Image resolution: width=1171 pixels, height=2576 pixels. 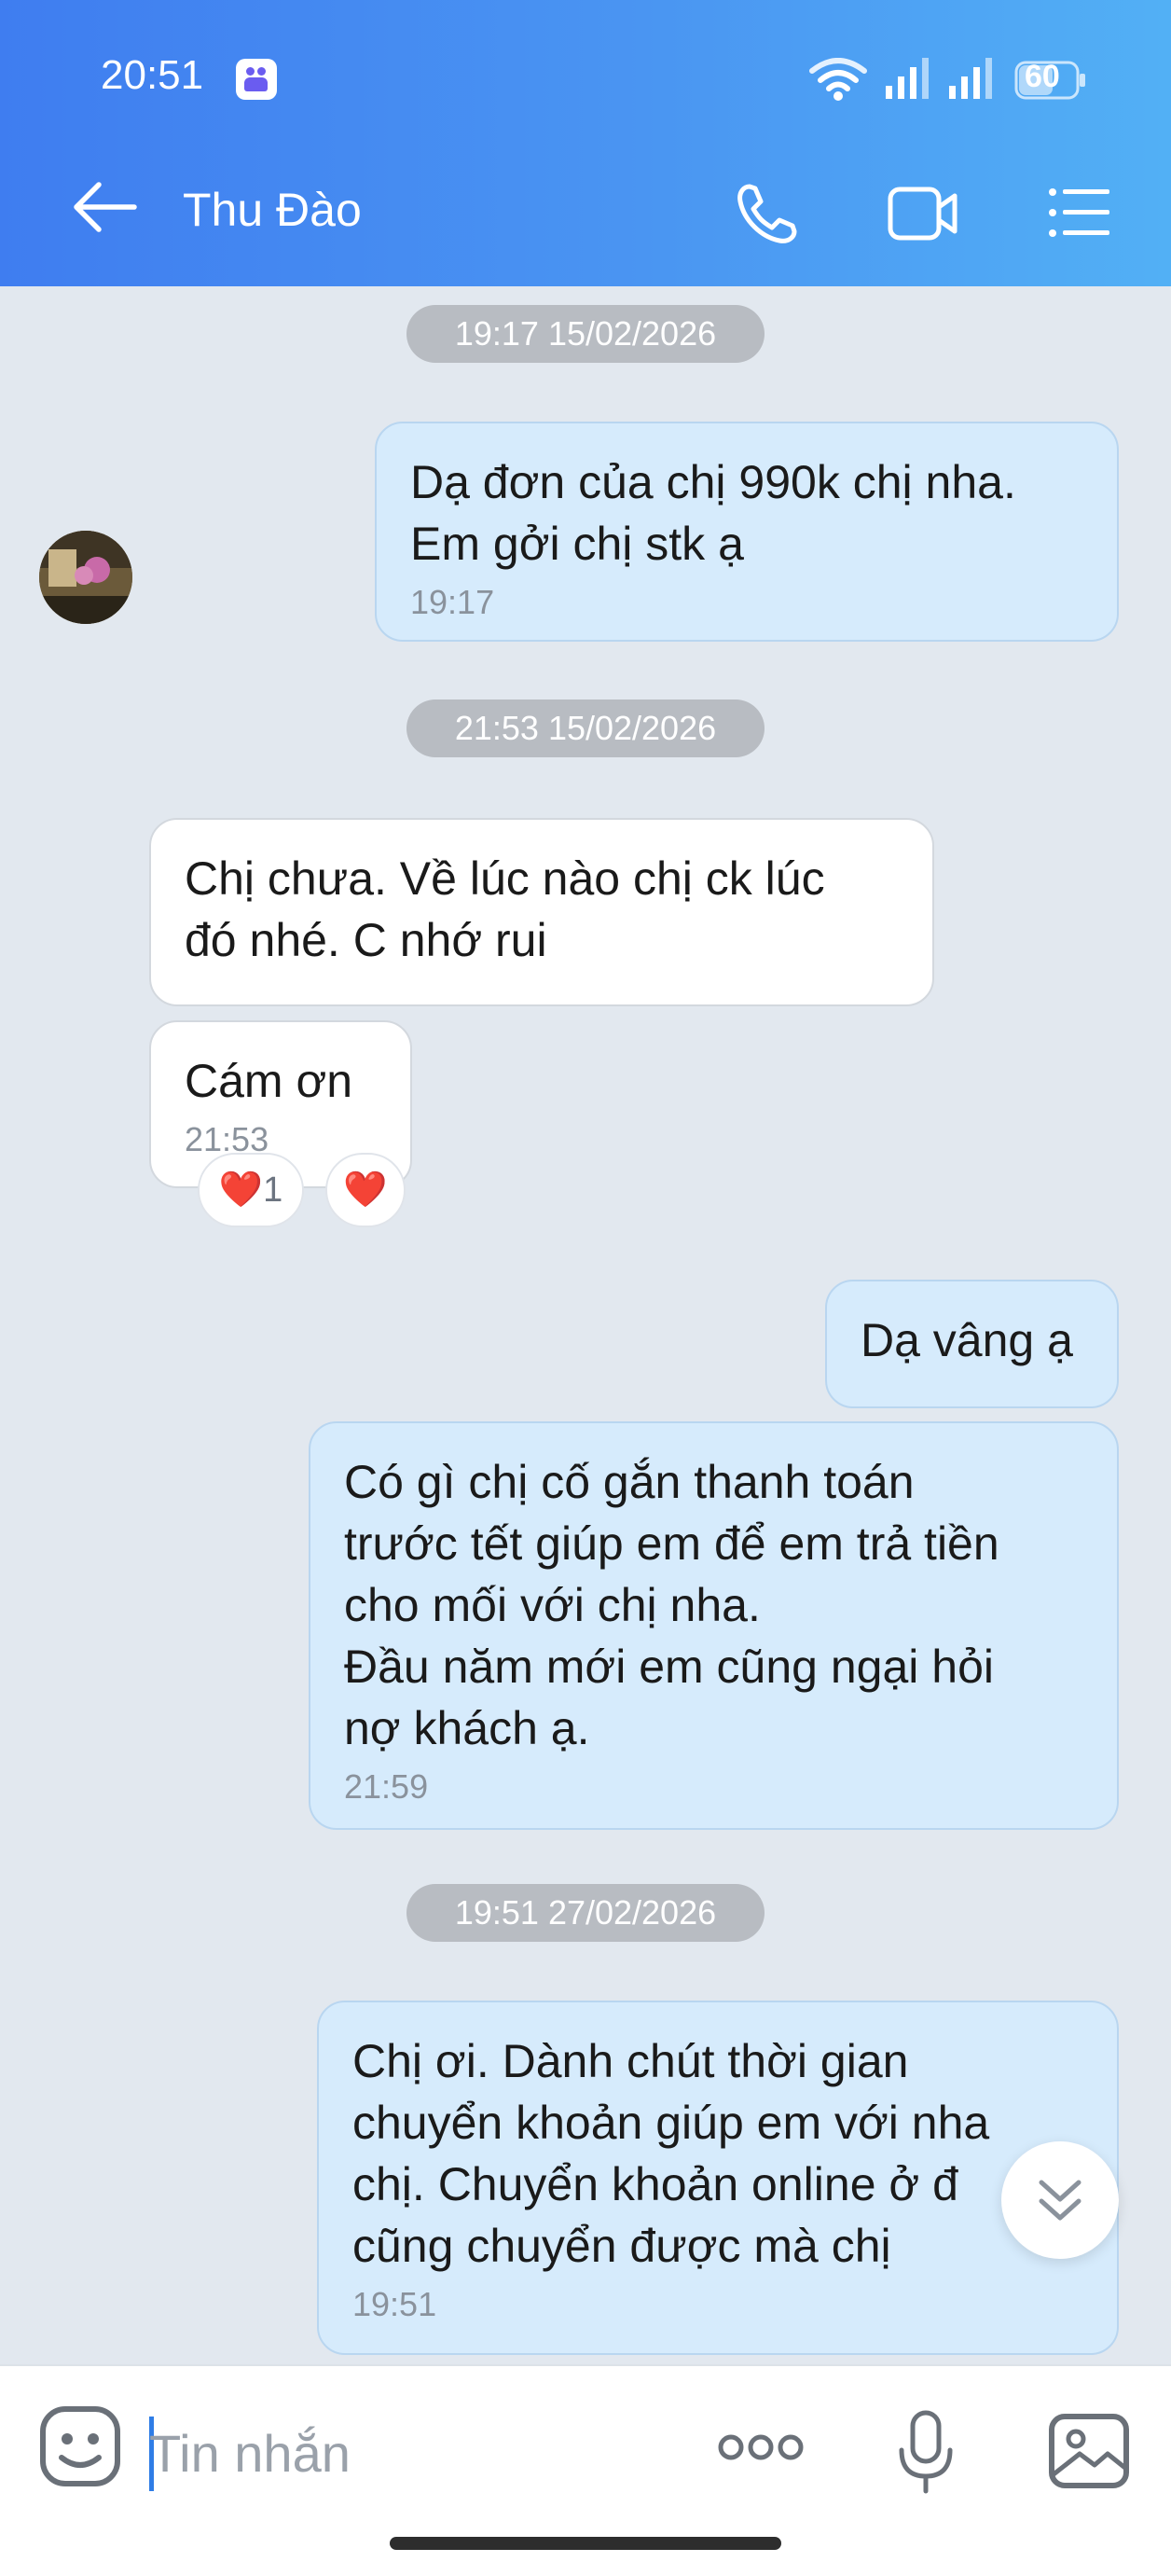 I want to click on reaction-count: 1, so click(x=273, y=1190).